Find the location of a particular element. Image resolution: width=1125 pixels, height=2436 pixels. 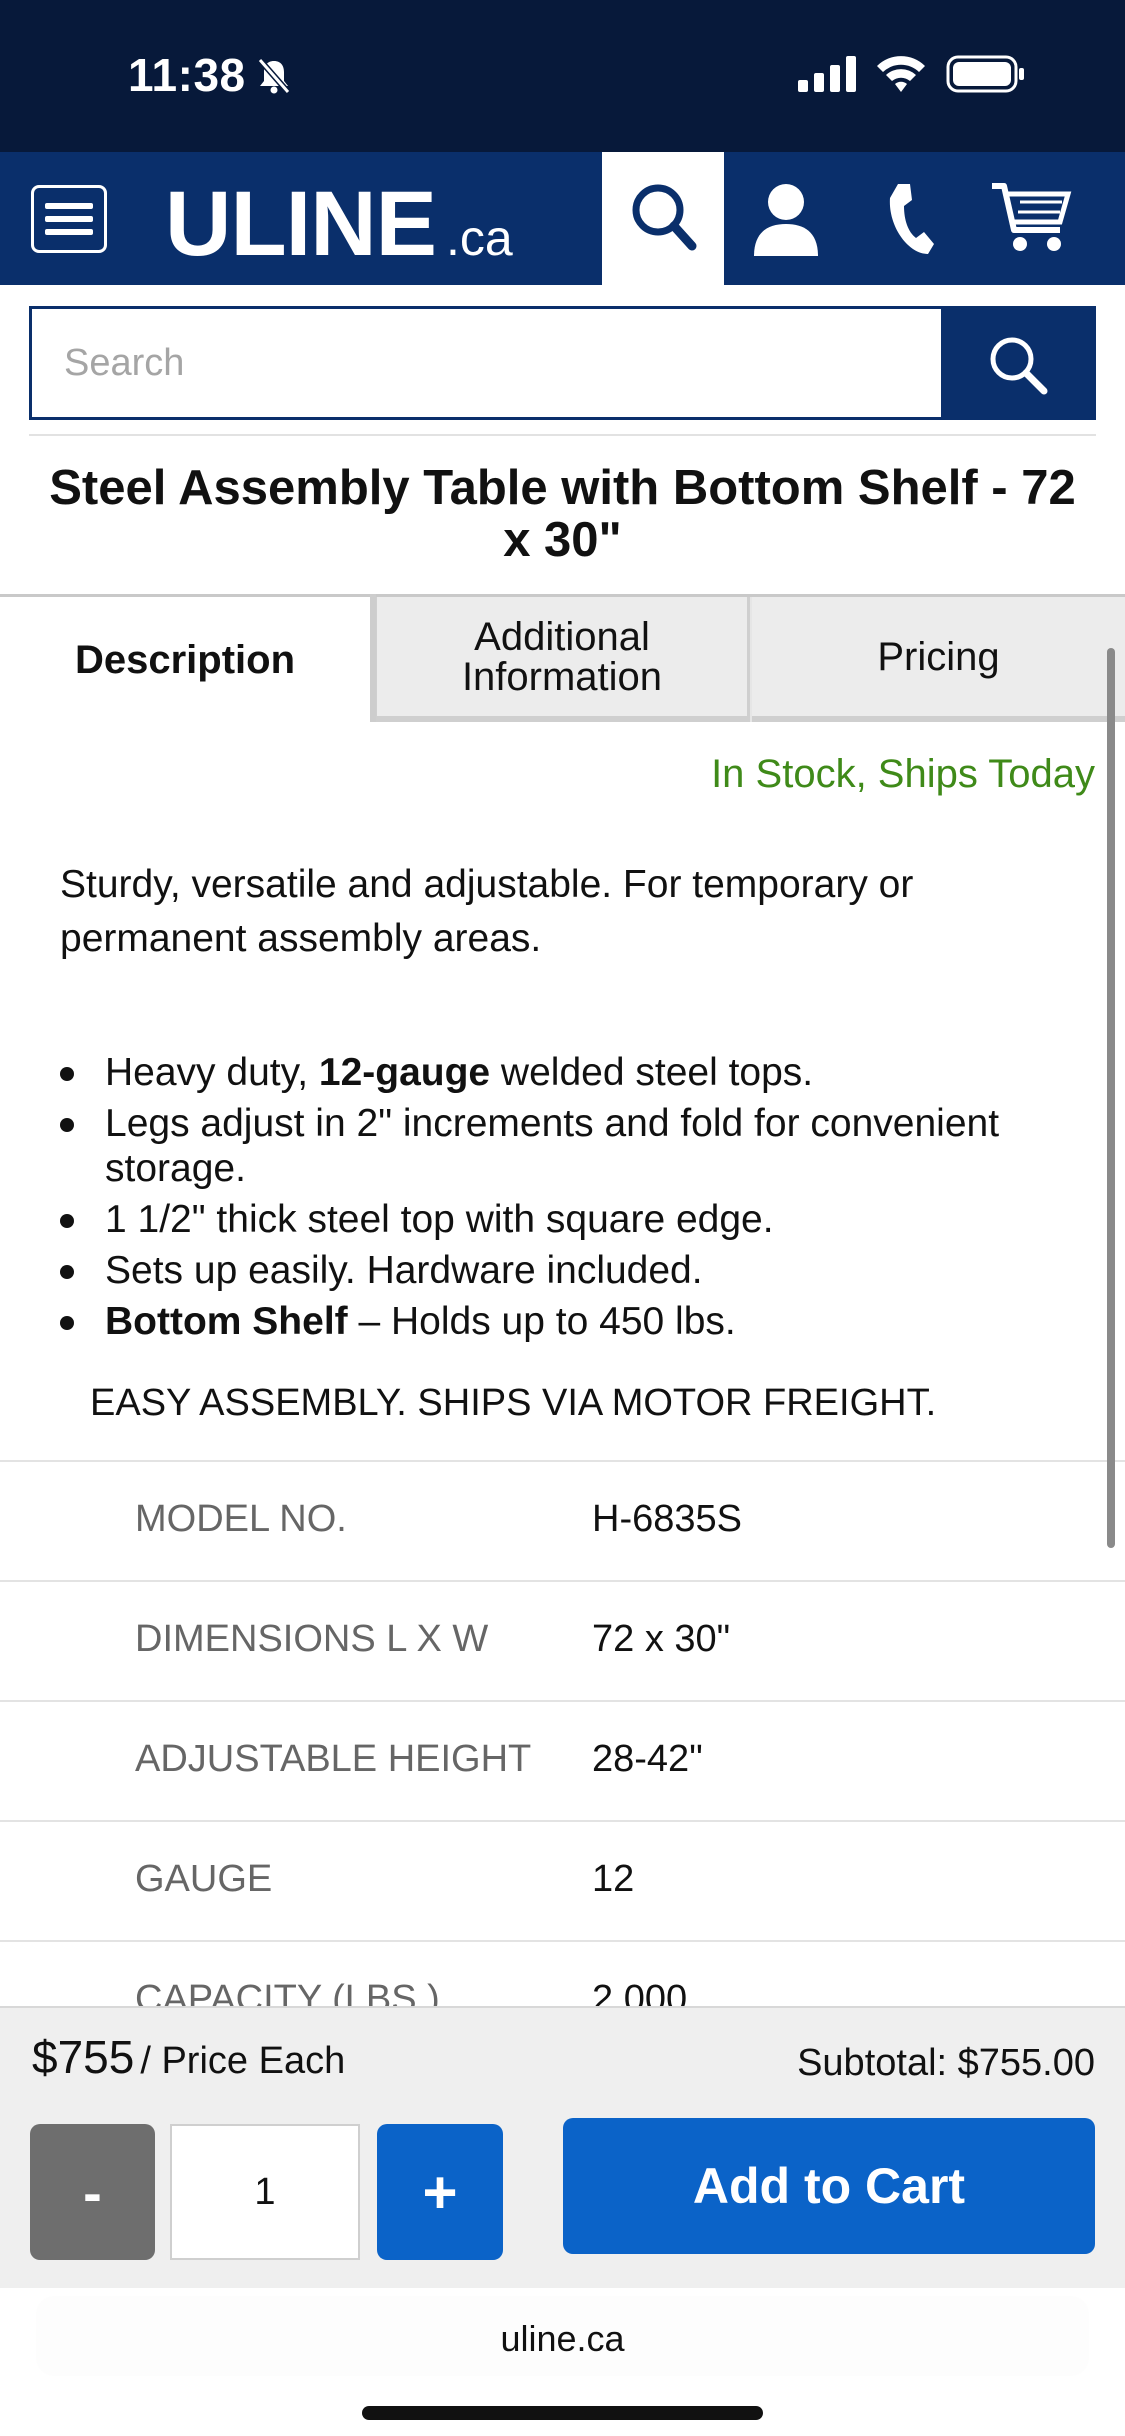

table-row: DIMENSIONS L X W 72 x 30" is located at coordinates (562, 1640).